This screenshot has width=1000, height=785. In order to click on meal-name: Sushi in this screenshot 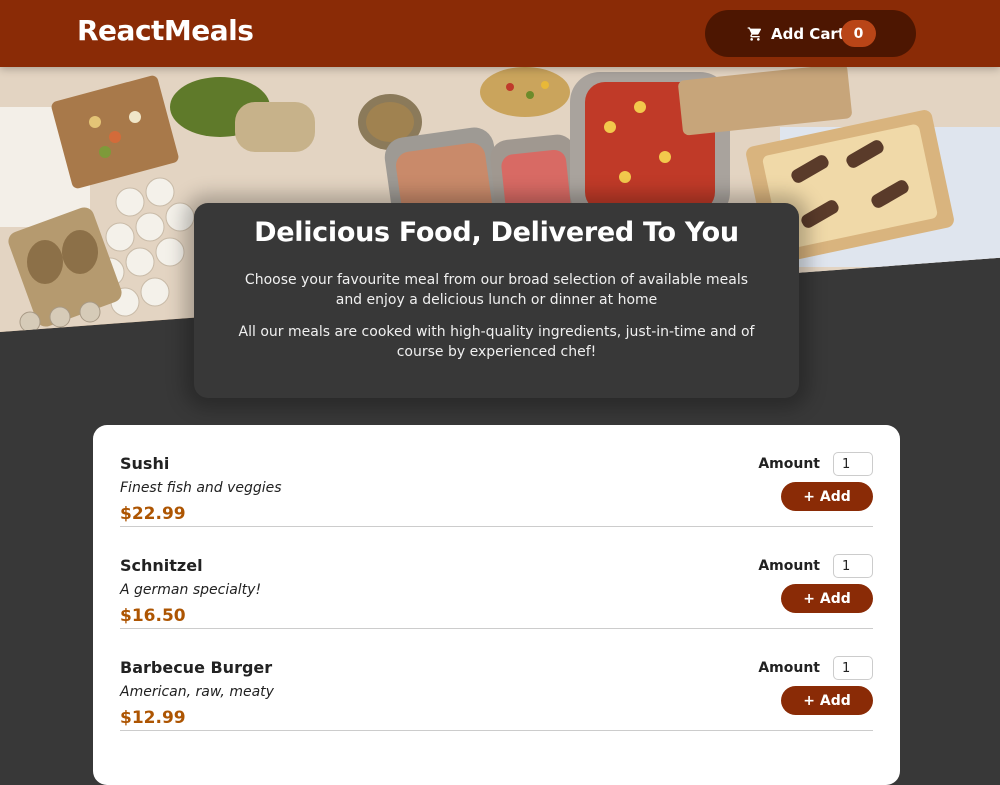, I will do `click(145, 463)`.